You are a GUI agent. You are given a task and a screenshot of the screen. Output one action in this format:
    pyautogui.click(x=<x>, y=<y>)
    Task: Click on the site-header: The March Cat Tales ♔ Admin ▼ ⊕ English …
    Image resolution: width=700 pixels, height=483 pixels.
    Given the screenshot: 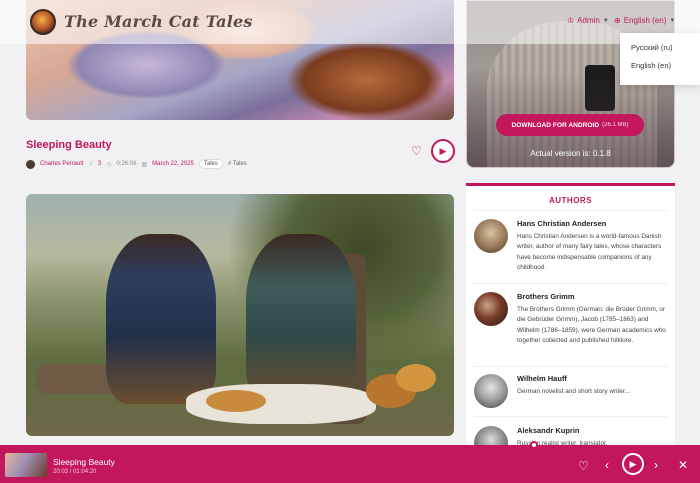 What is the action you would take?
    pyautogui.click(x=350, y=22)
    